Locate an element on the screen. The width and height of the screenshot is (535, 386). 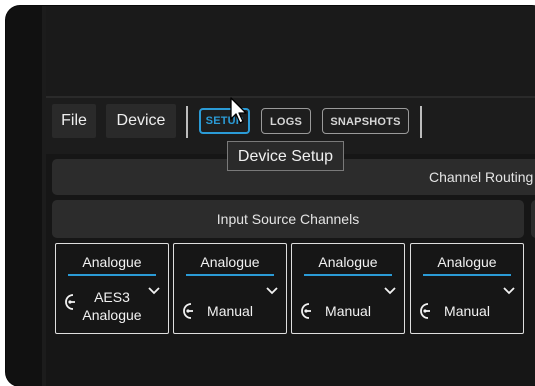
file-menu-button: File is located at coordinates (74, 121).